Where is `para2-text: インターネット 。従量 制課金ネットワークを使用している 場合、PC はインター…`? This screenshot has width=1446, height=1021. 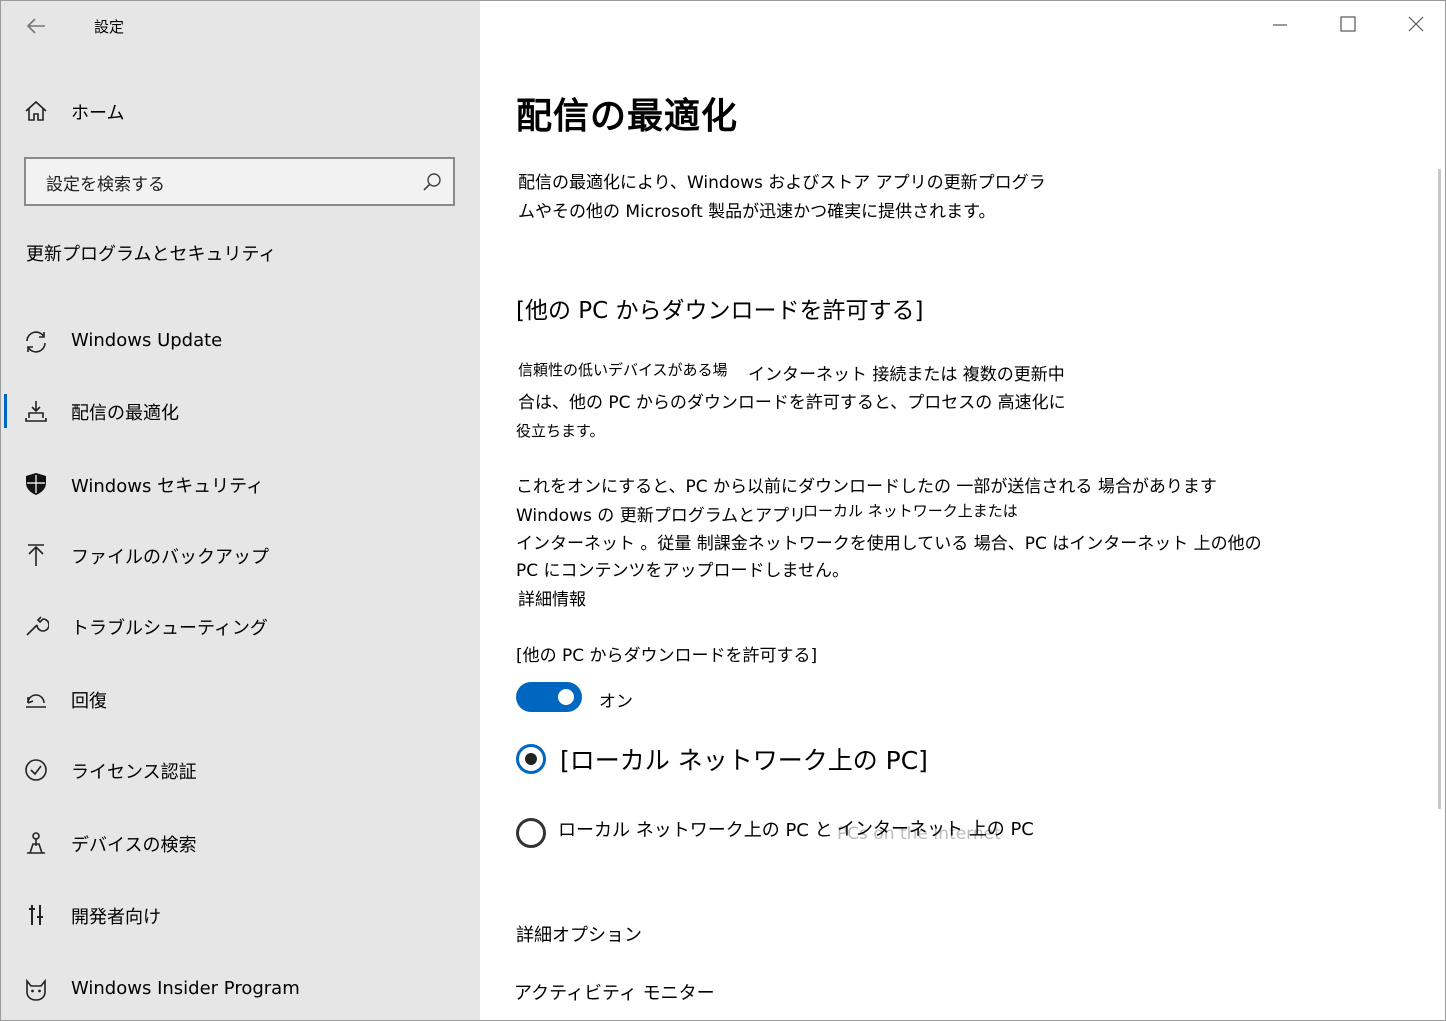
para2-text: インターネット 。従量 制課金ネットワークを使用している 場合、PC はインター… is located at coordinates (889, 544).